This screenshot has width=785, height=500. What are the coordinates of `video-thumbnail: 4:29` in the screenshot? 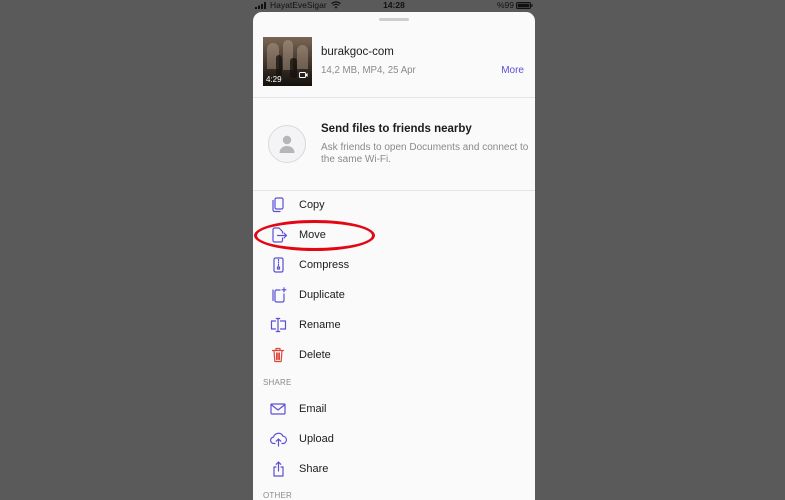 It's located at (287, 61).